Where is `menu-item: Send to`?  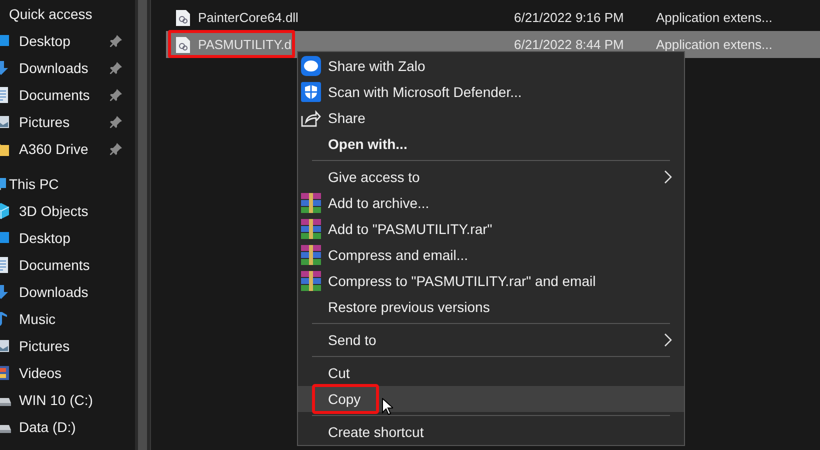 menu-item: Send to is located at coordinates (491, 340).